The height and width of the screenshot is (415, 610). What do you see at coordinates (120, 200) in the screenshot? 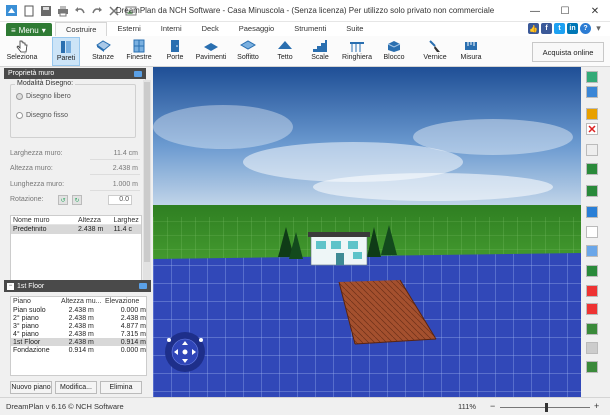
I see `rotation-input: 0.0` at bounding box center [120, 200].